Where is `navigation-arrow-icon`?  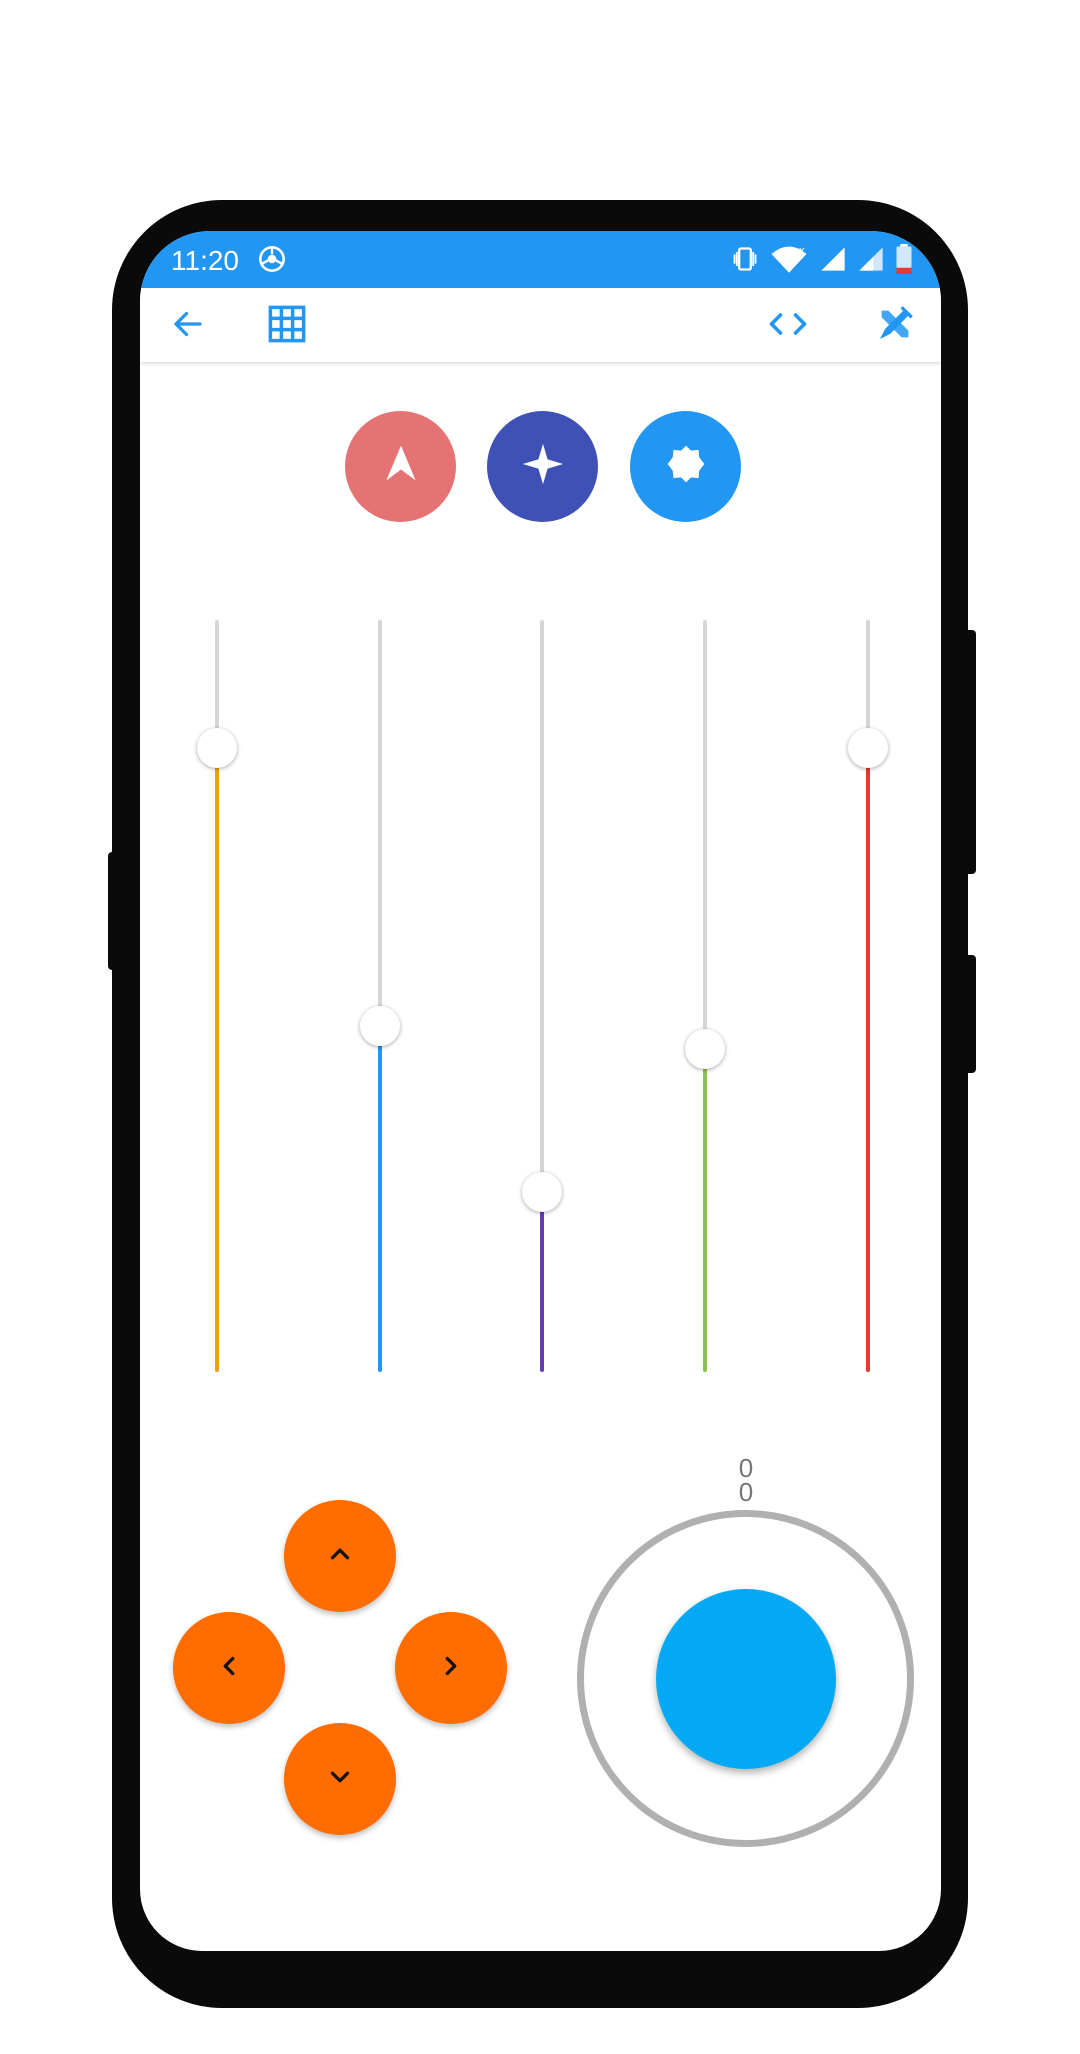
navigation-arrow-icon is located at coordinates (401, 466).